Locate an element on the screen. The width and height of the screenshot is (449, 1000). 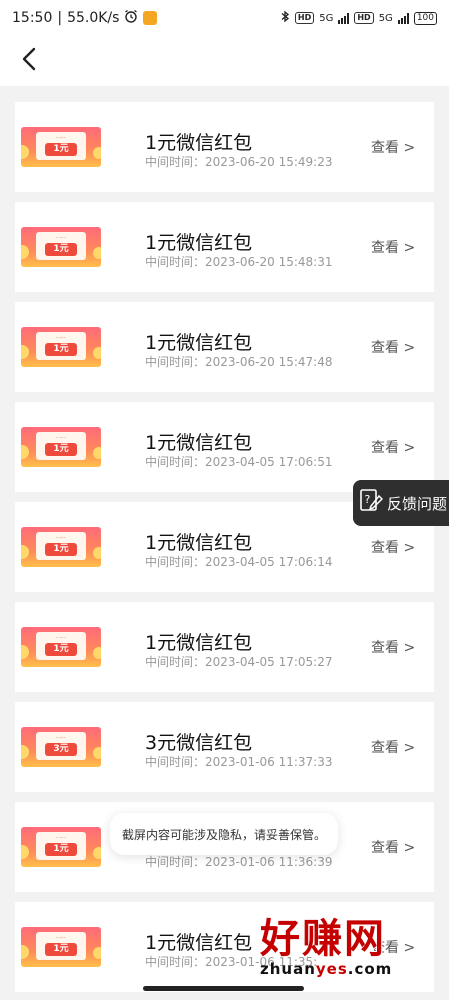
item-time: 中间时间：2023-01-06 11:35: is located at coordinates (231, 961).